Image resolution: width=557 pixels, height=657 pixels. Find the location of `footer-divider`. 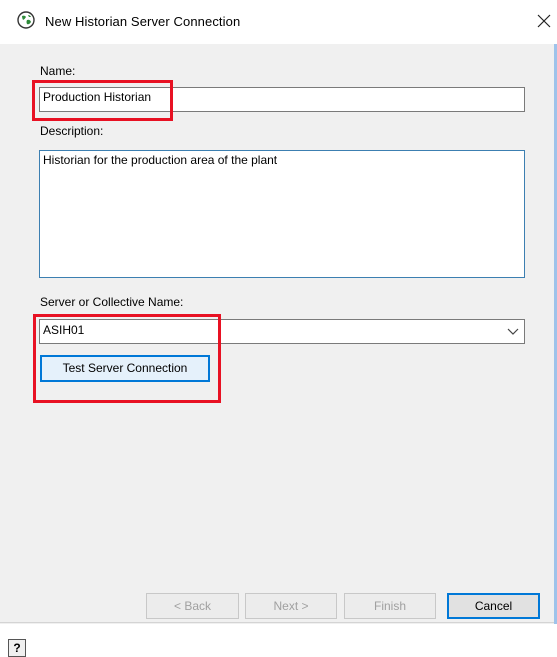

footer-divider is located at coordinates (277, 622).